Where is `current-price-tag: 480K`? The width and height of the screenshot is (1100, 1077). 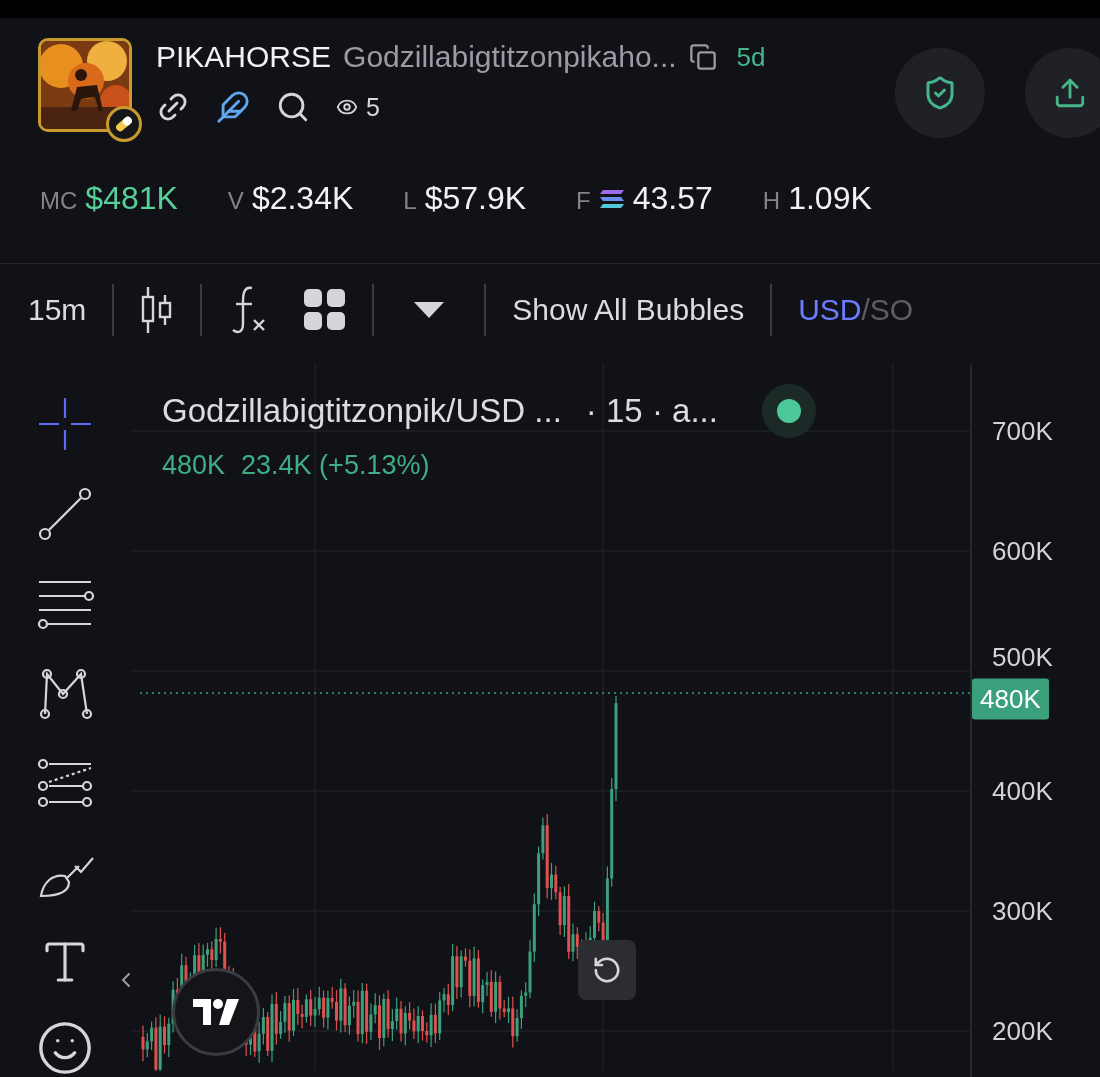 current-price-tag: 480K is located at coordinates (1010, 699).